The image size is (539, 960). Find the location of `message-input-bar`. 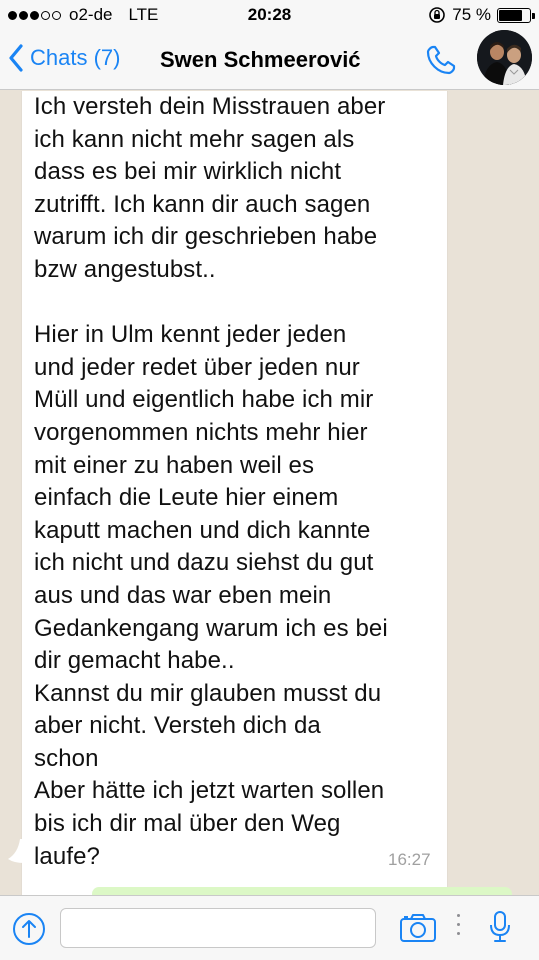

message-input-bar is located at coordinates (269, 927).